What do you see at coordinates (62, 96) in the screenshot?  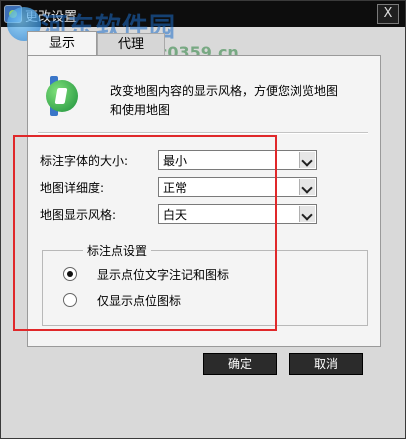 I see `map-style-icon` at bounding box center [62, 96].